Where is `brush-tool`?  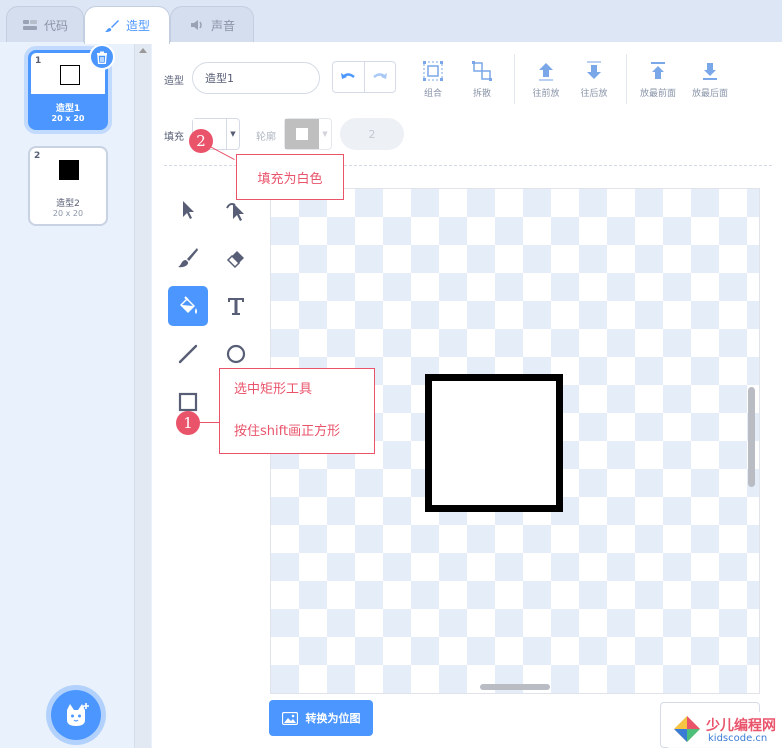
brush-tool is located at coordinates (188, 258).